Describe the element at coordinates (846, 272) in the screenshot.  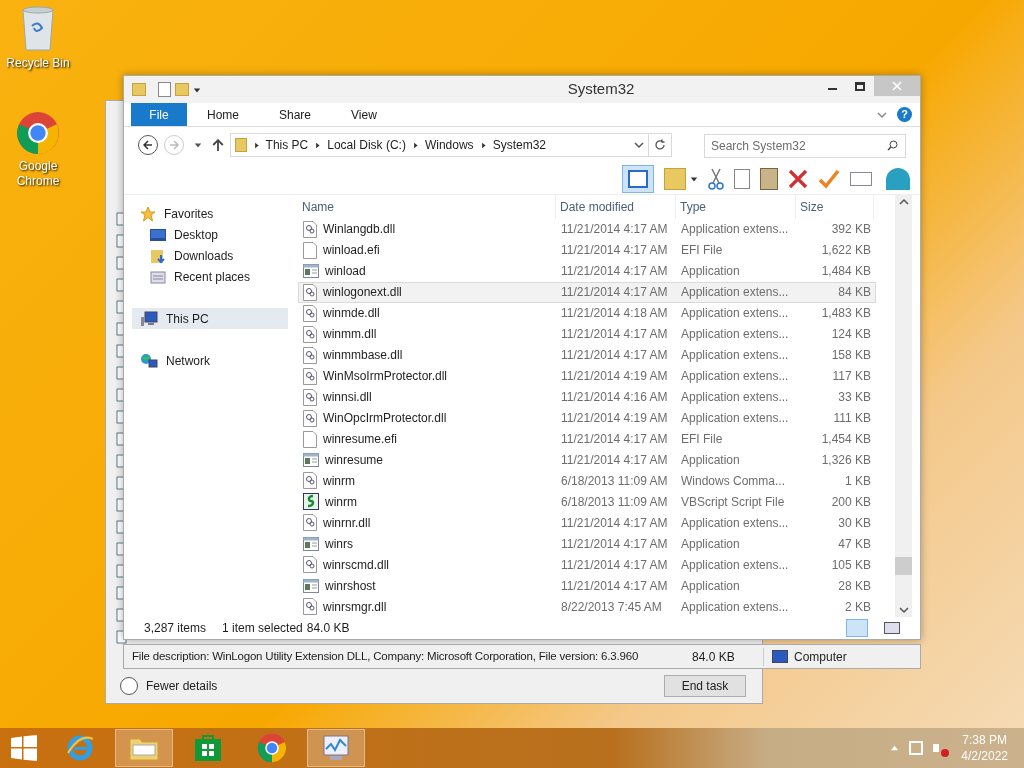
I see `size-cell-text: 1,484 KB` at that location.